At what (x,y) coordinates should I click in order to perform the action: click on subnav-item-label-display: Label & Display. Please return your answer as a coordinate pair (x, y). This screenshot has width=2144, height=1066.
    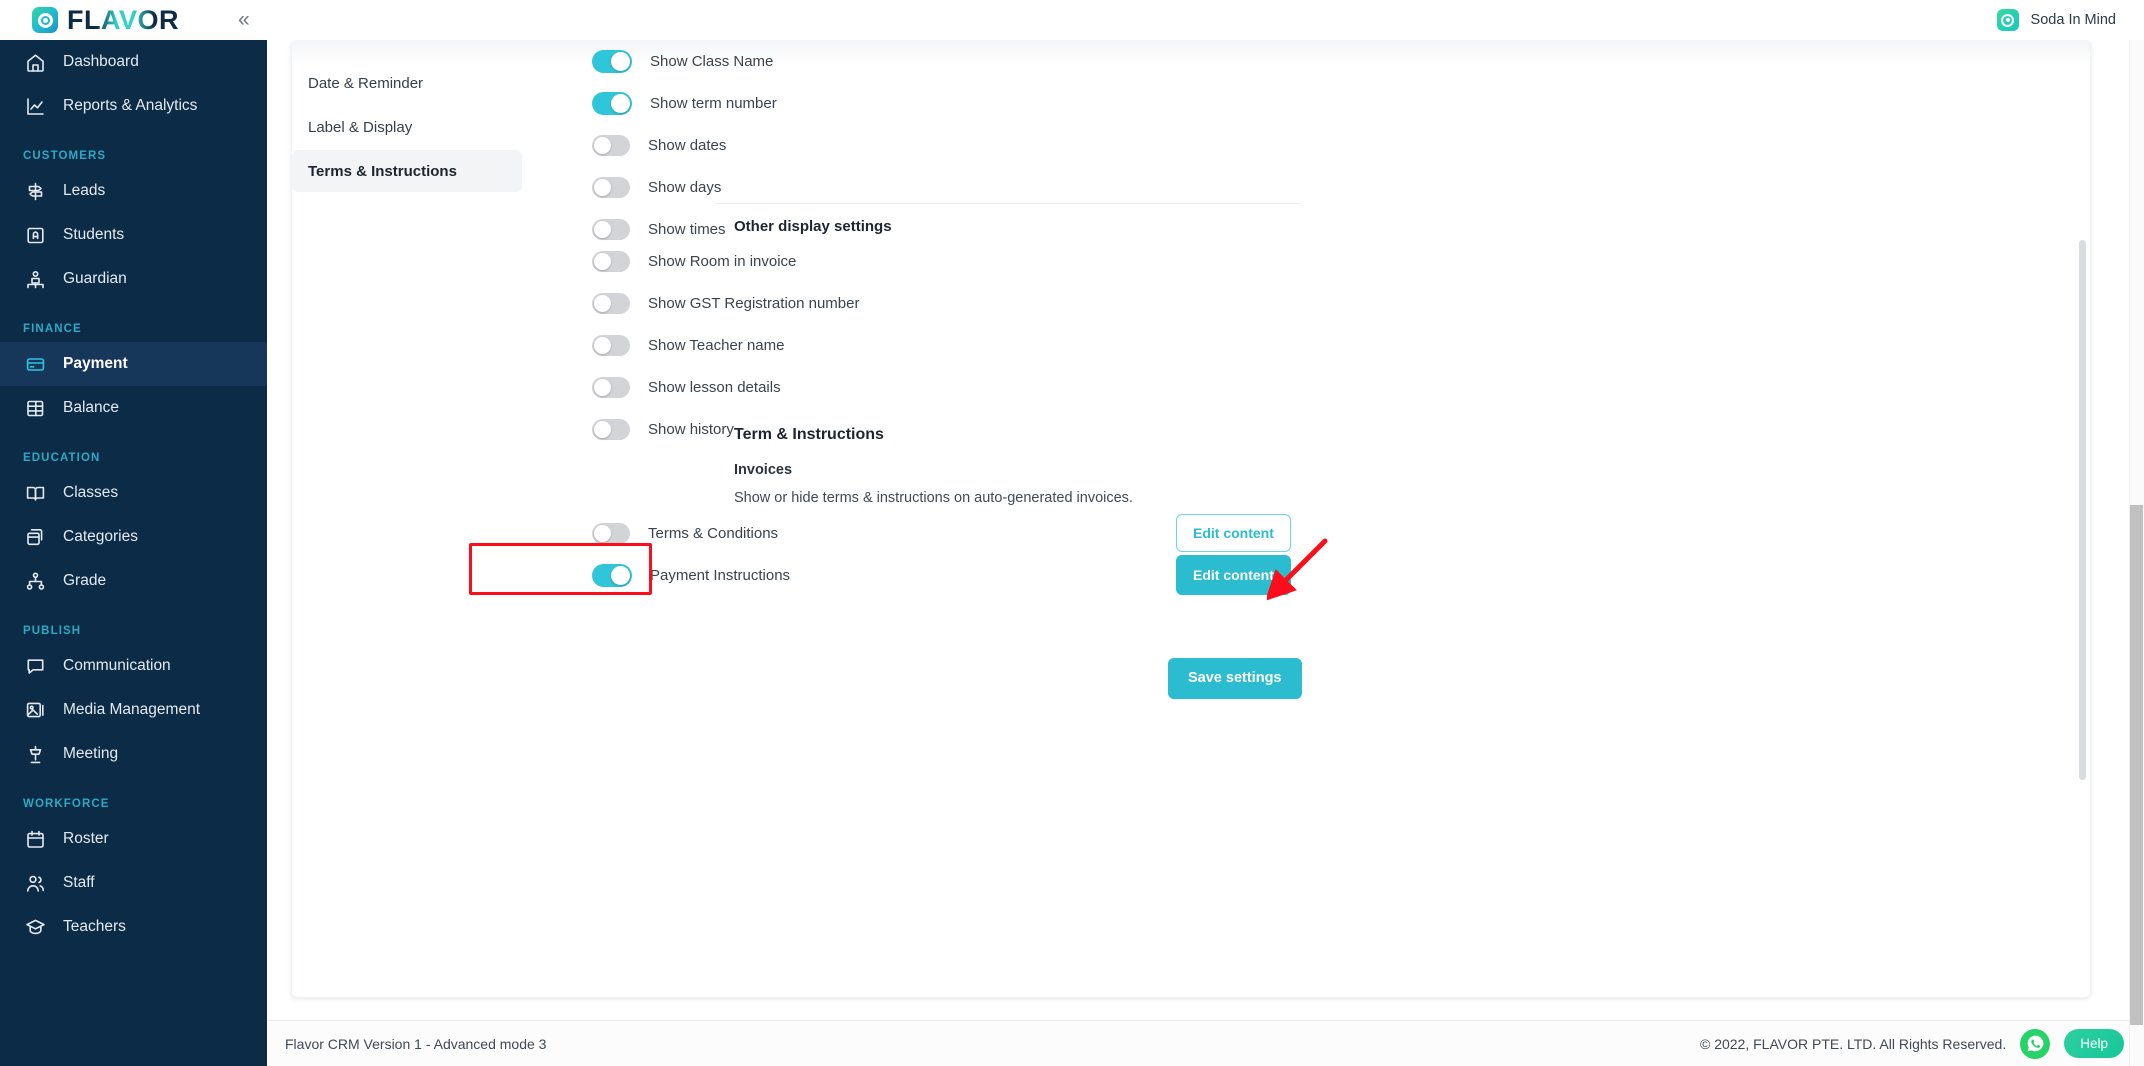
    Looking at the image, I should click on (407, 127).